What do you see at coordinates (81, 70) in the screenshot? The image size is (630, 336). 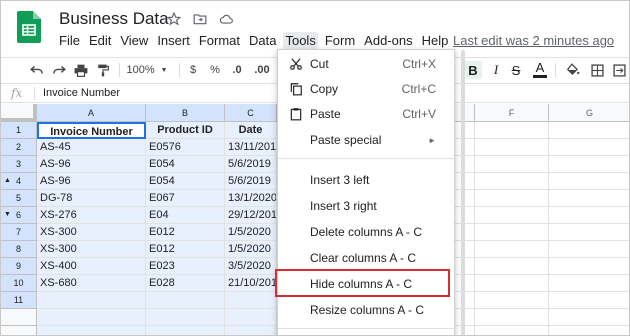 I see `print-icon` at bounding box center [81, 70].